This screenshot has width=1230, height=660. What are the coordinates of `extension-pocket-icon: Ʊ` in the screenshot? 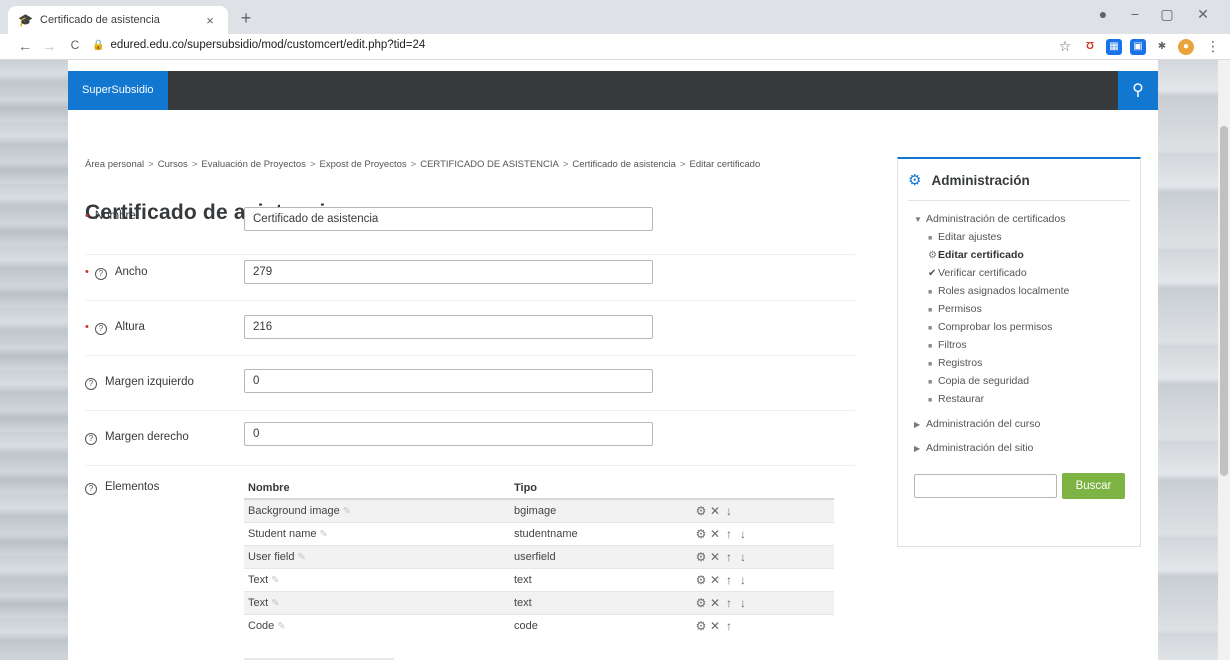 It's located at (1090, 47).